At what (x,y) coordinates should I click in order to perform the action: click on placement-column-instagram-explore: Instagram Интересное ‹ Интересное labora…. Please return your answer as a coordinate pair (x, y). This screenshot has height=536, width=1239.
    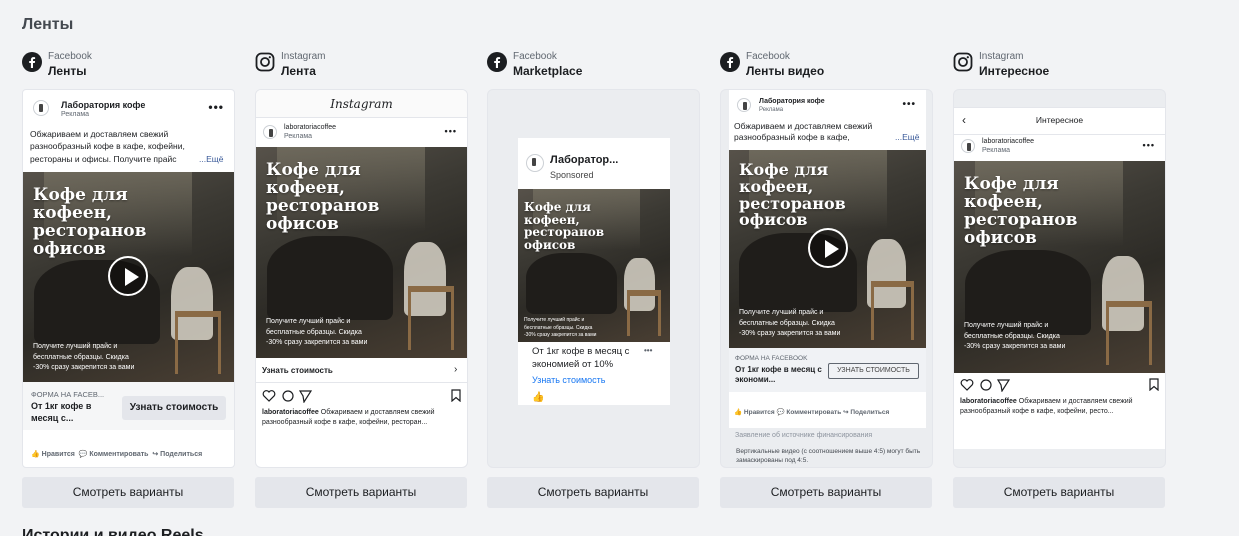
    Looking at the image, I should click on (1059, 279).